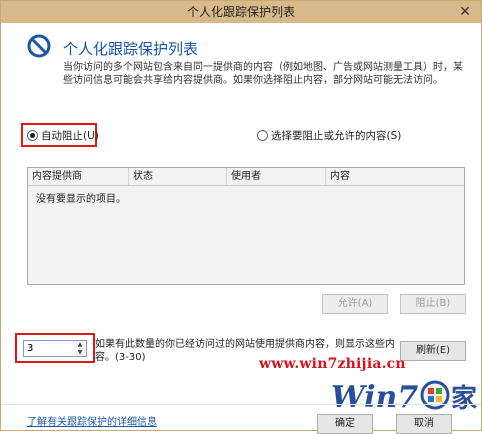 The width and height of the screenshot is (482, 434). I want to click on threshold-highlight: ▲ ▼, so click(55, 348).